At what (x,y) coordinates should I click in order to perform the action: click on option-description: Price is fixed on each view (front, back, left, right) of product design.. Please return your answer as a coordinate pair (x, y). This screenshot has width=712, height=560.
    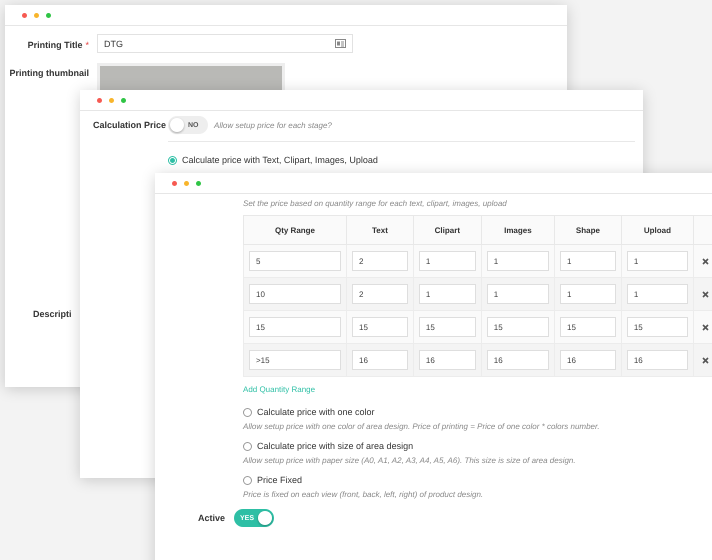
    Looking at the image, I should click on (363, 494).